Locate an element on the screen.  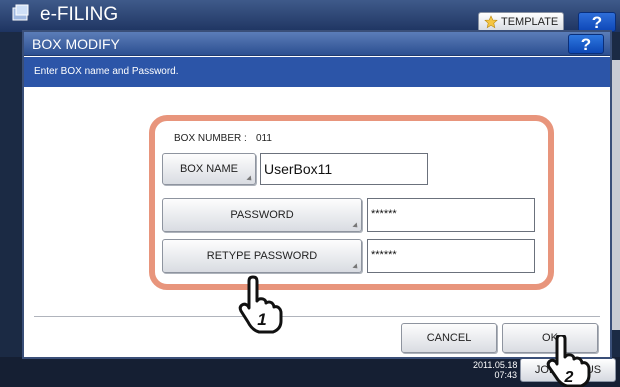
e-filing-logo-icon is located at coordinates (20, 12).